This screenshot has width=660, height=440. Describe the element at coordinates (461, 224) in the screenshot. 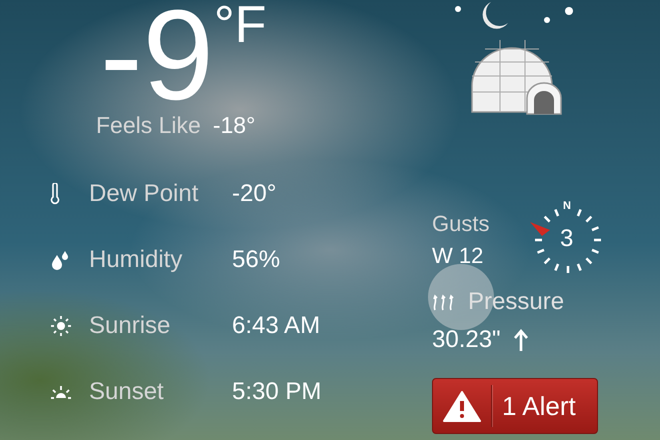

I see `gusts-label: Gusts` at that location.